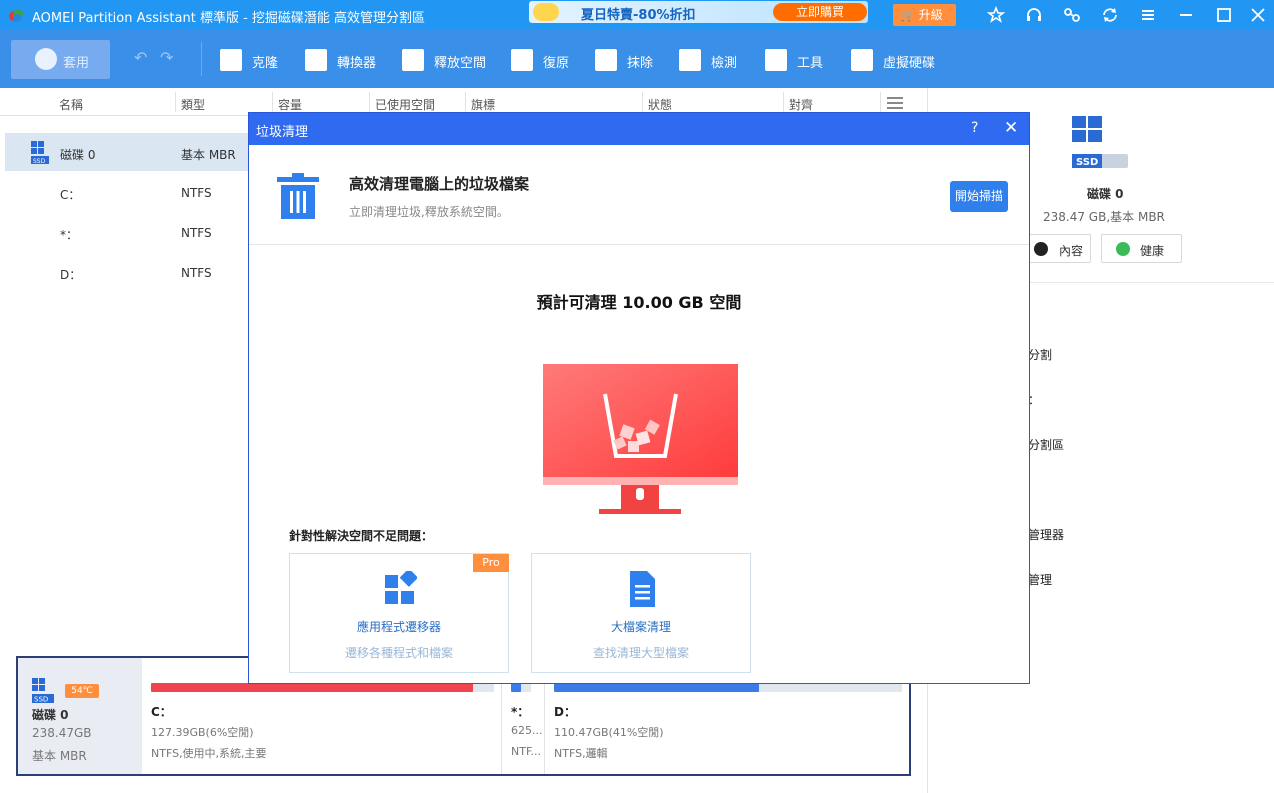 This screenshot has width=1274, height=793. Describe the element at coordinates (1258, 15) in the screenshot. I see `close-icon` at that location.